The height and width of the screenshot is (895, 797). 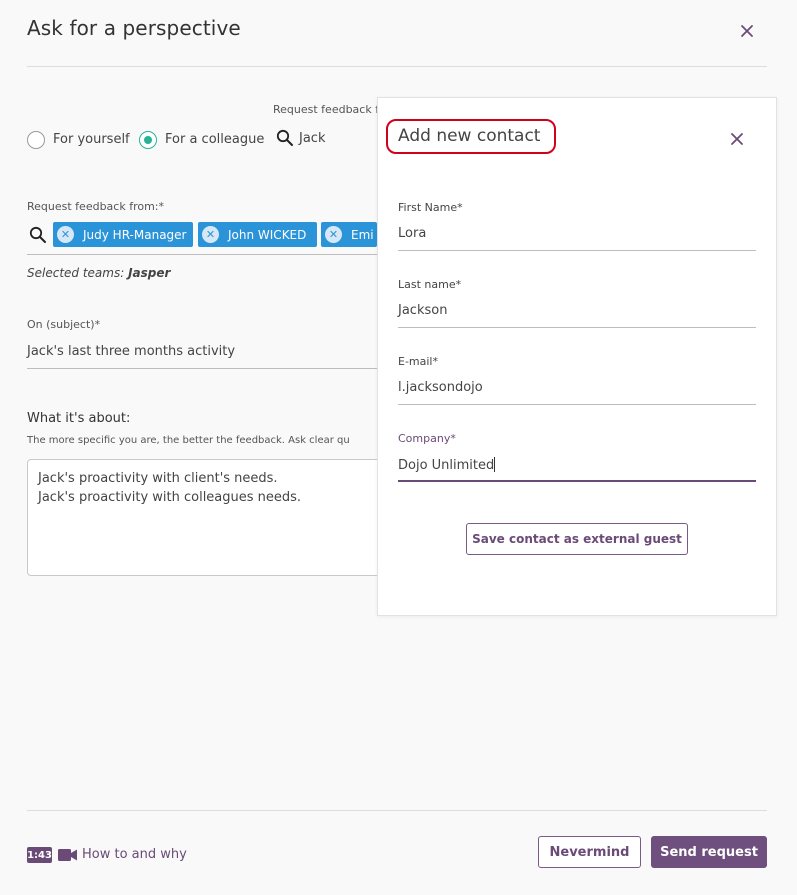 What do you see at coordinates (589, 852) in the screenshot?
I see `nevermind-button: Nevermind` at bounding box center [589, 852].